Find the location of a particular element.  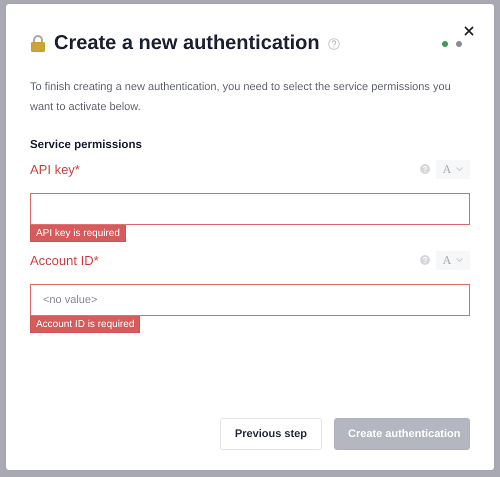

back-button: Previous step is located at coordinates (271, 434).